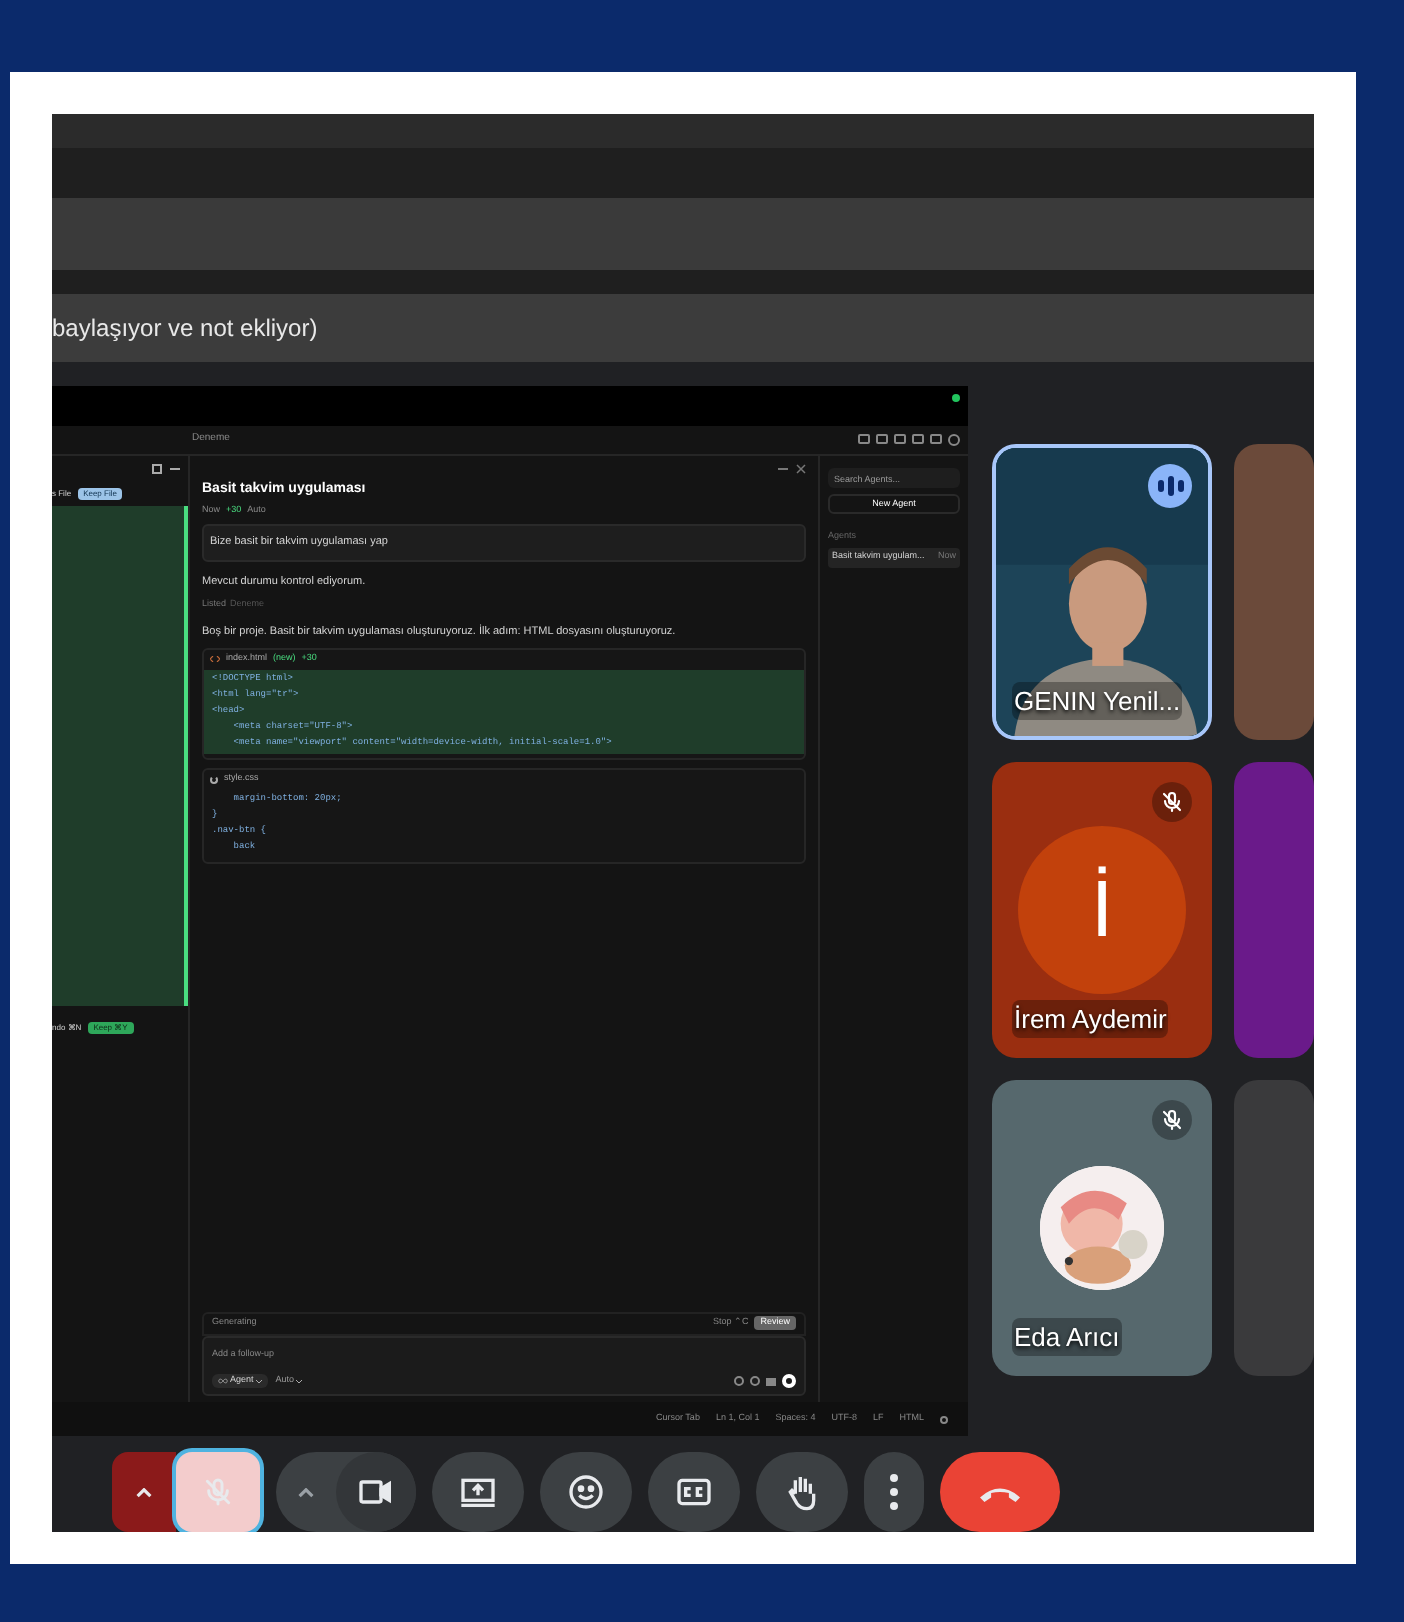 The width and height of the screenshot is (1404, 1622). Describe the element at coordinates (1090, 1018) in the screenshot. I see `participant-name: İrem Aydemir` at that location.